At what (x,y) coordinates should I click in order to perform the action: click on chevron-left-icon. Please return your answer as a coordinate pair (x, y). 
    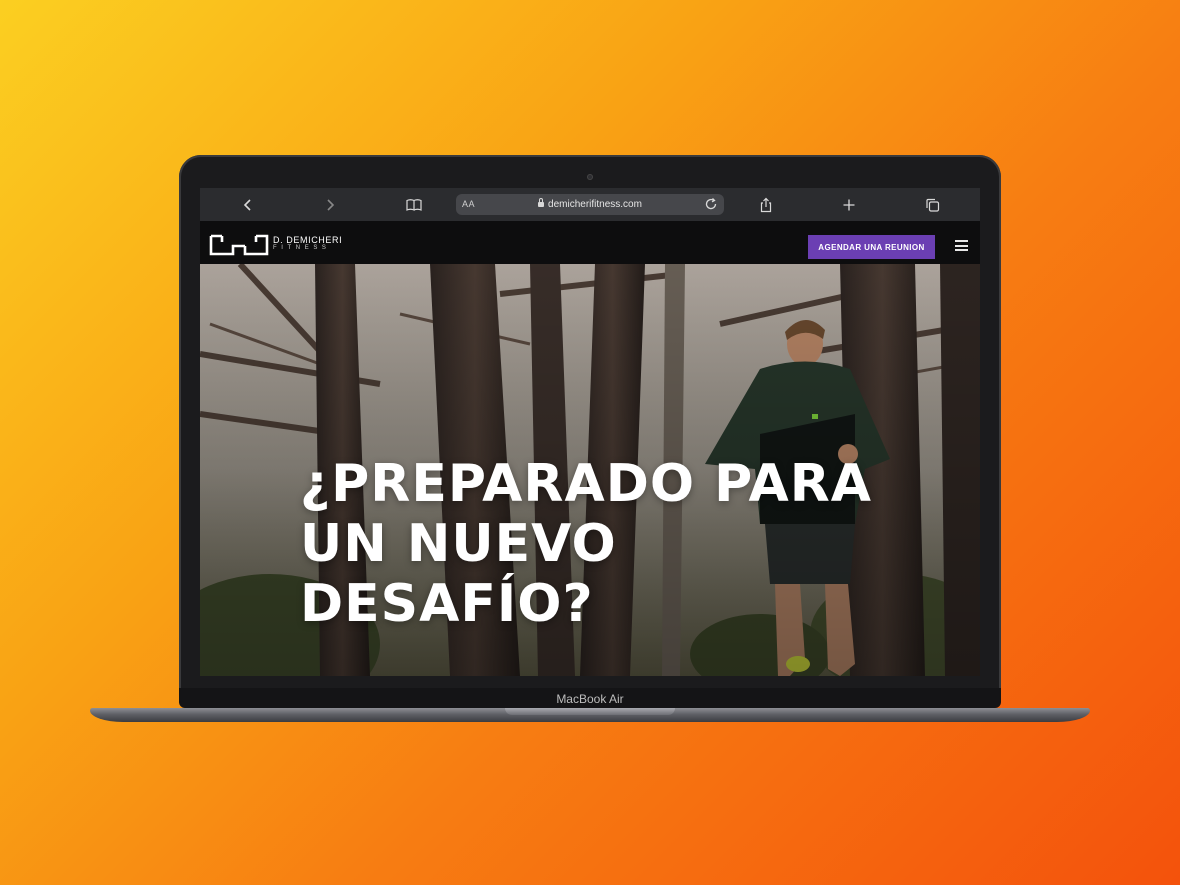
    Looking at the image, I should click on (248, 204).